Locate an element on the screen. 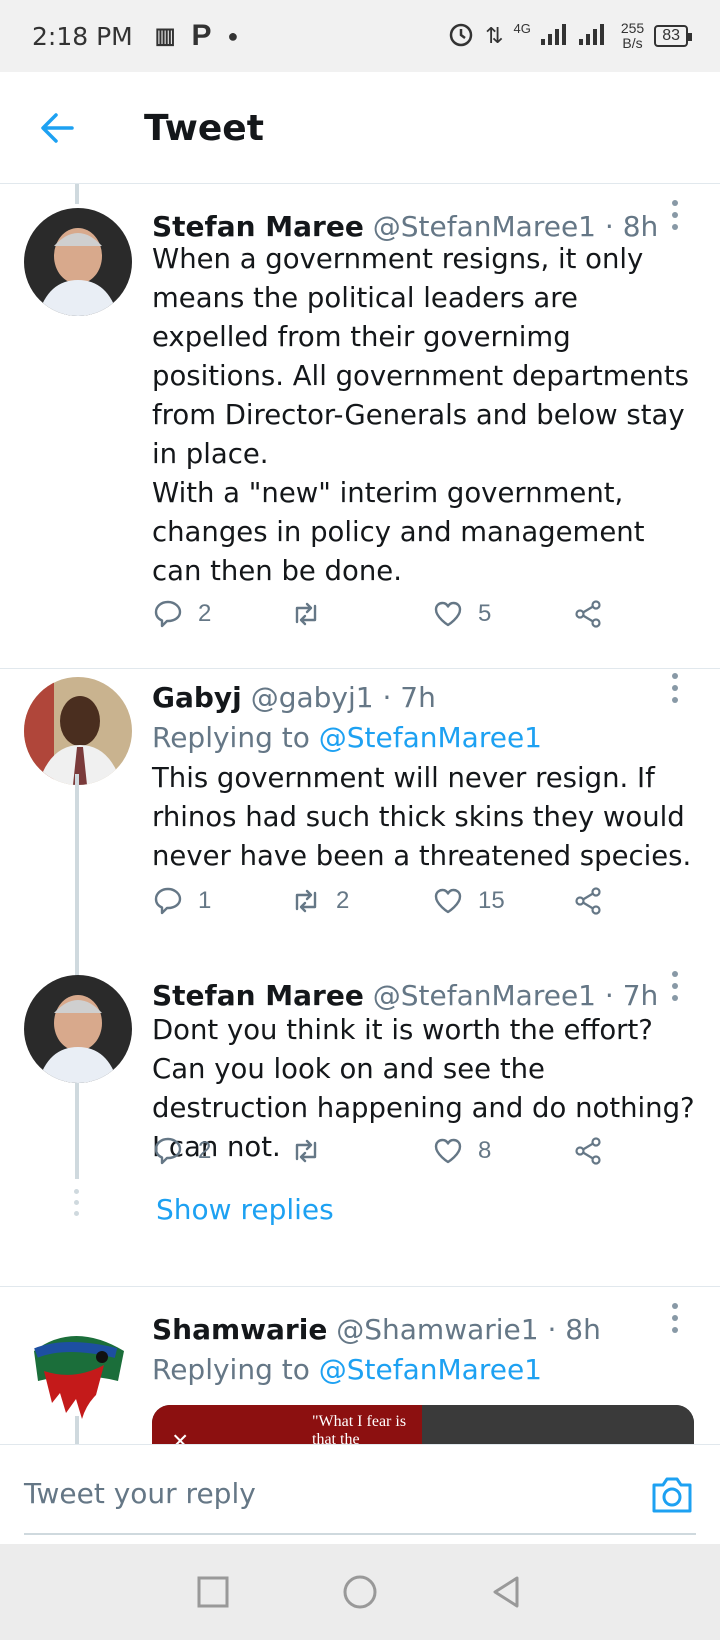  signal-icon is located at coordinates (575, 36).